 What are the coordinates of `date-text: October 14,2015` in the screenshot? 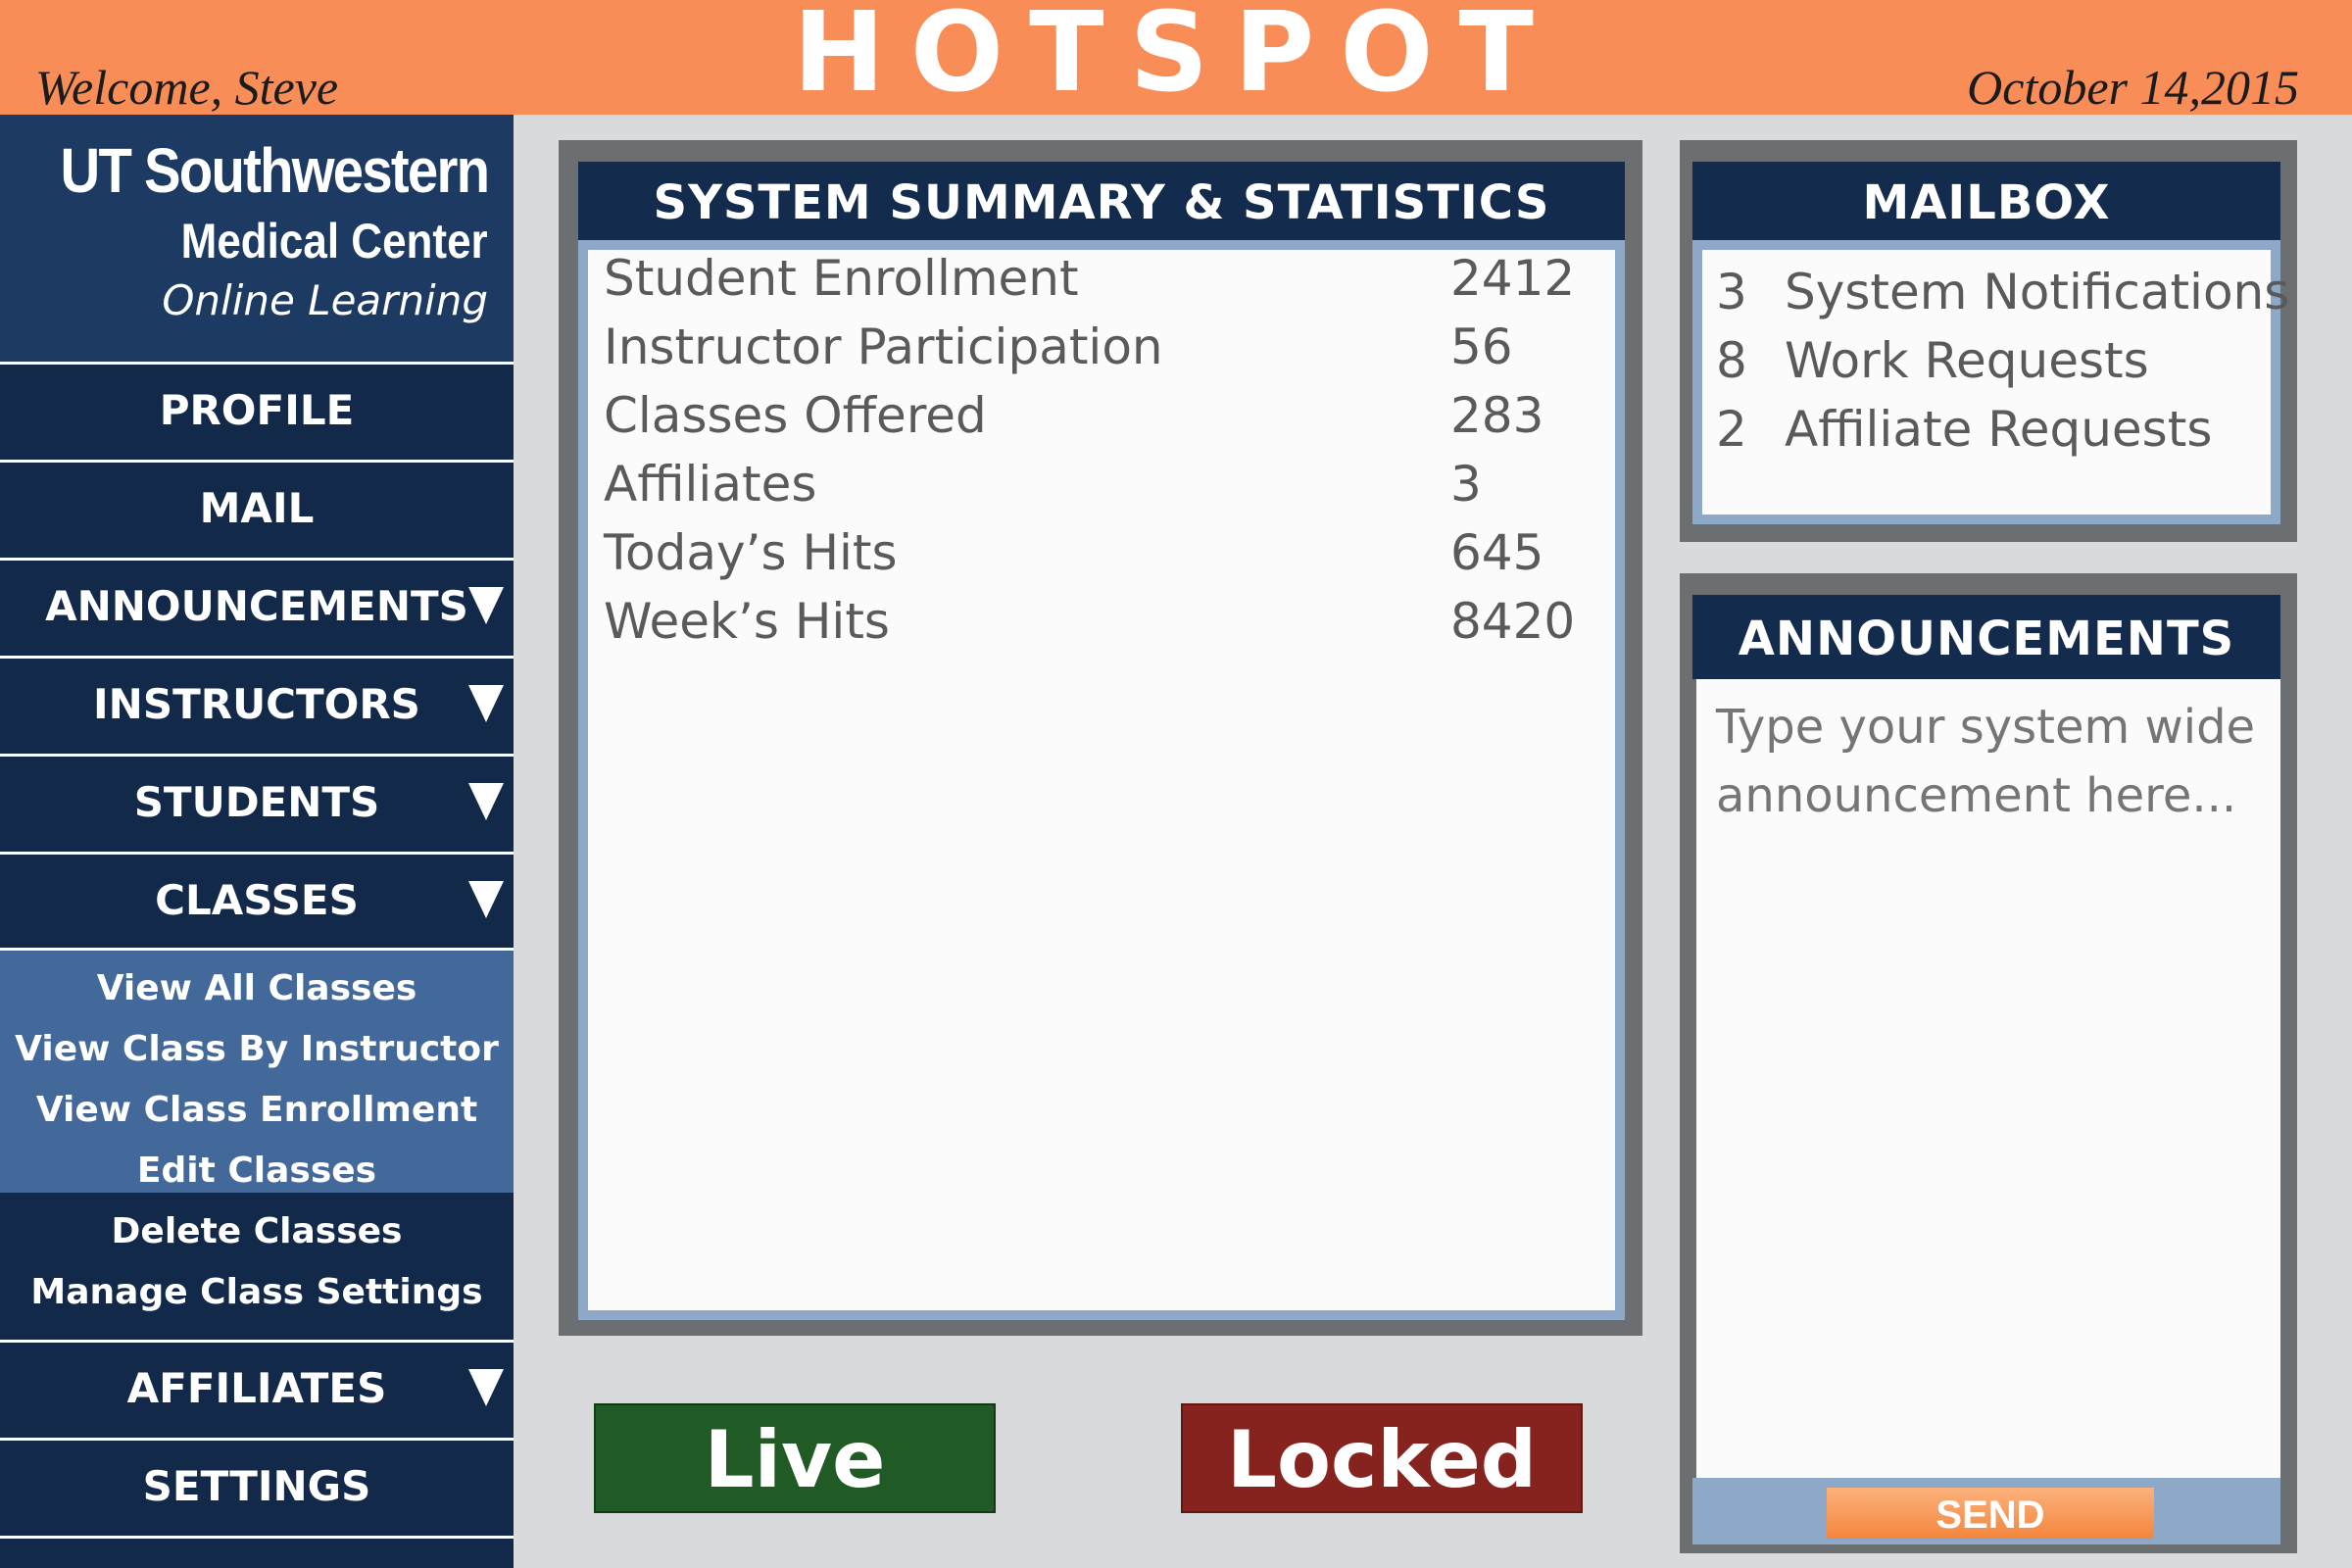 It's located at (2133, 87).